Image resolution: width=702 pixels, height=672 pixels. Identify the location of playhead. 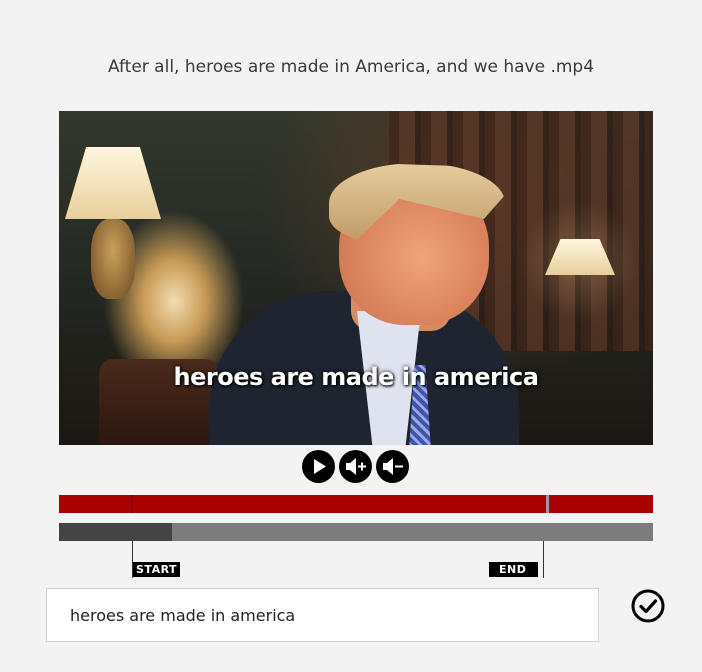
(548, 504).